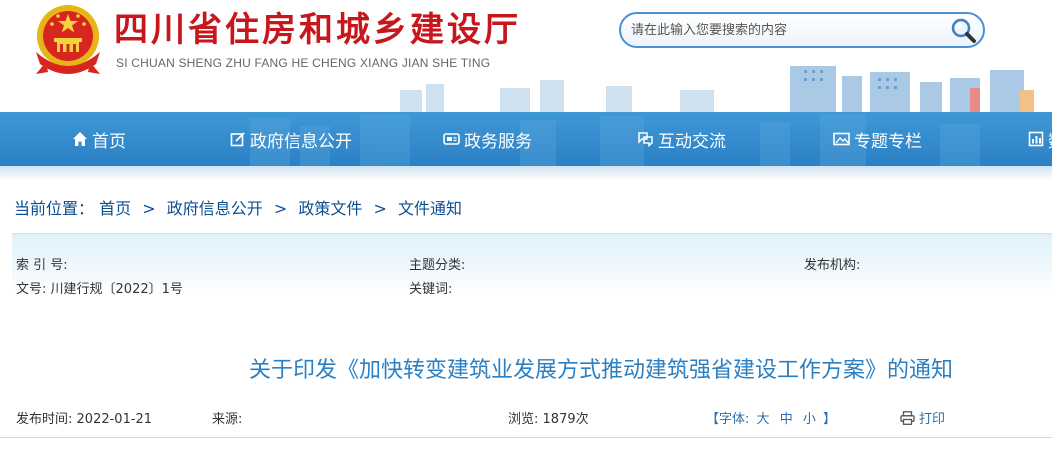 The image size is (1052, 456). What do you see at coordinates (54, 208) in the screenshot?
I see `breadcrumb-prefix: 当前位置：` at bounding box center [54, 208].